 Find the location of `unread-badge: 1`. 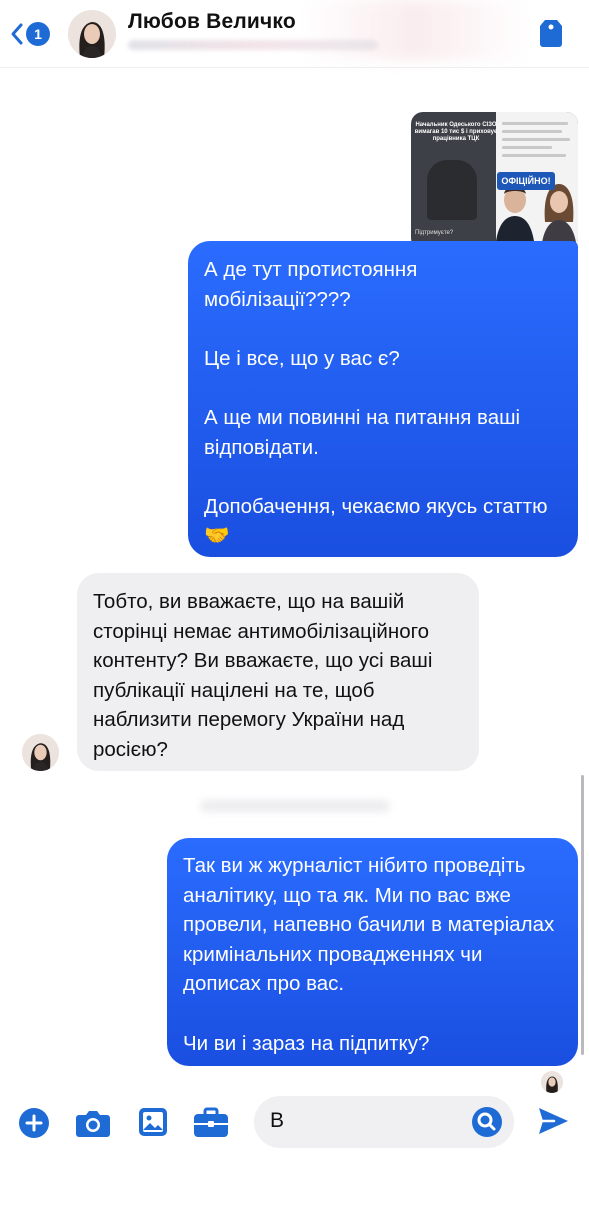

unread-badge: 1 is located at coordinates (38, 34).